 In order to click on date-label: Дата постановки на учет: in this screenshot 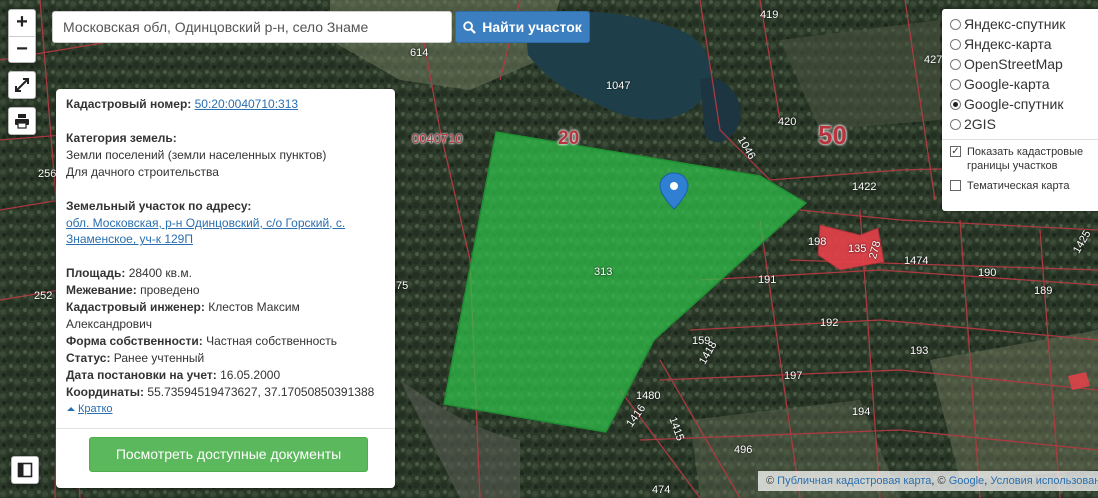, I will do `click(141, 374)`.